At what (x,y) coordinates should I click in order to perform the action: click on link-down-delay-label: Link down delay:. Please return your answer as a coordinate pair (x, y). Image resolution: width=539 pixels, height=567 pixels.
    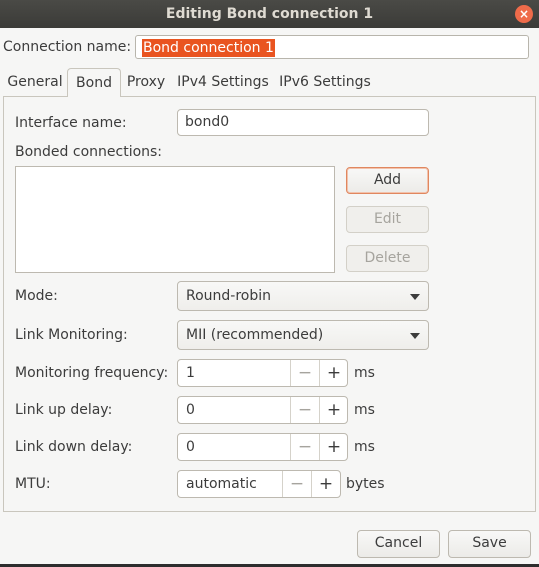
    Looking at the image, I should click on (74, 447).